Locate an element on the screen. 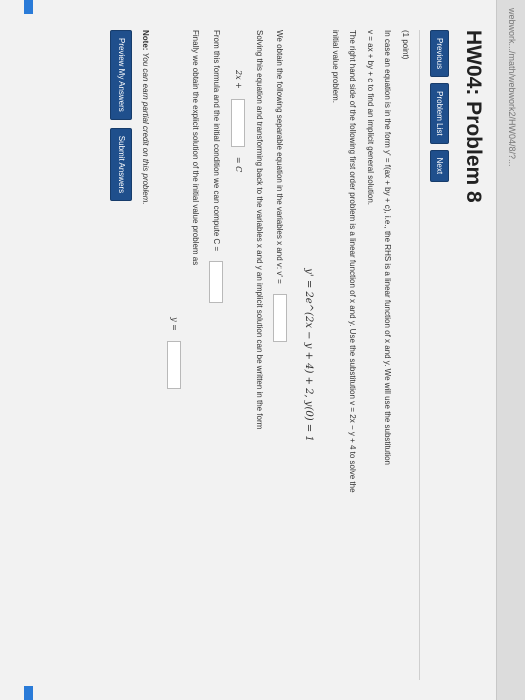 The width and height of the screenshot is (525, 700). page-title: HW04: Problem 8 is located at coordinates (473, 116).